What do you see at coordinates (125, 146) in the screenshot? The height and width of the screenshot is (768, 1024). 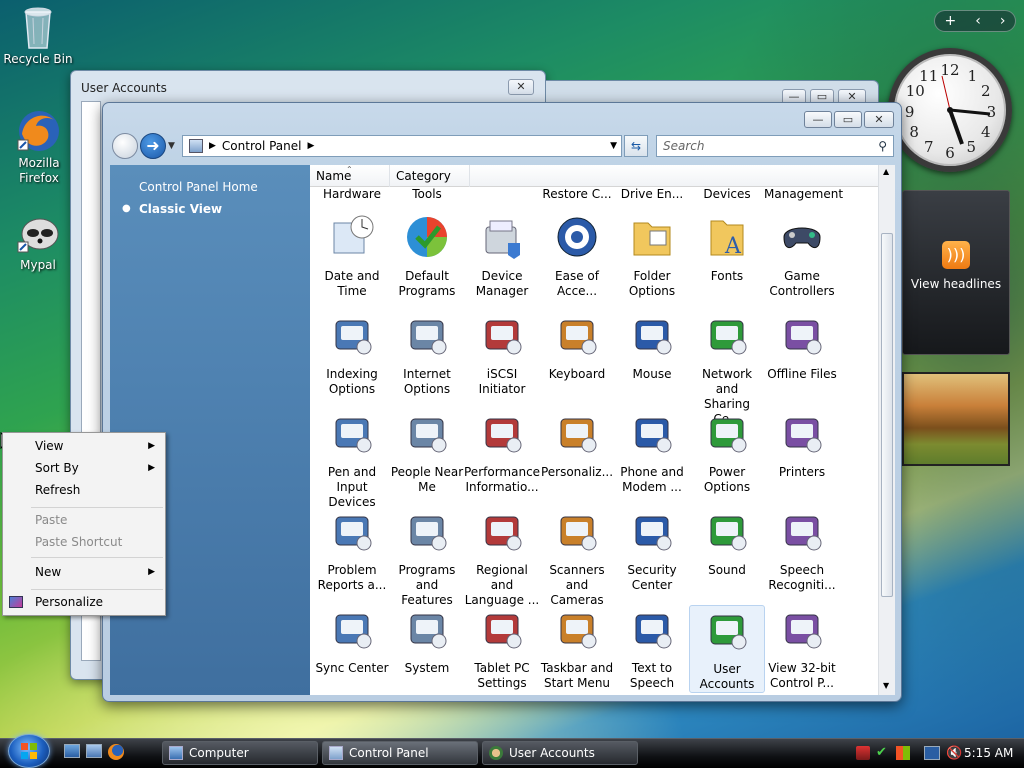 I see `back-button` at bounding box center [125, 146].